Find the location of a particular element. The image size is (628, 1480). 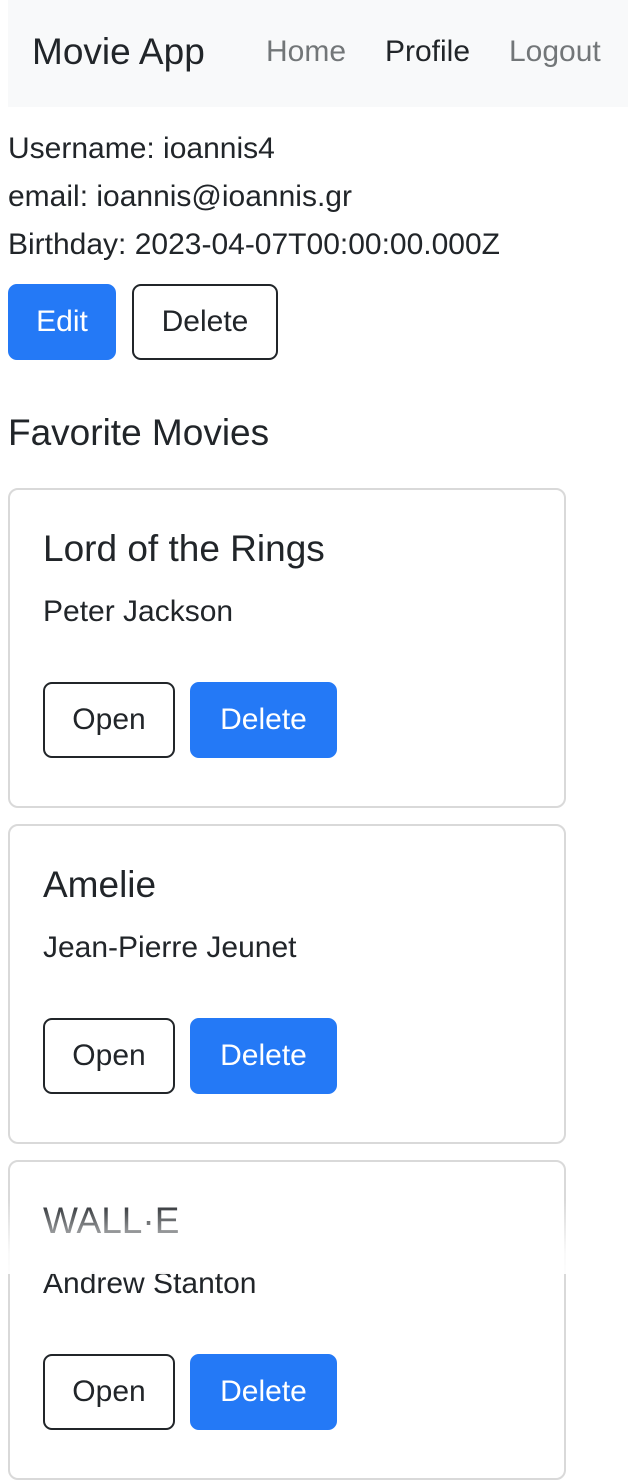

navbar-brand: Movie App is located at coordinates (118, 52).